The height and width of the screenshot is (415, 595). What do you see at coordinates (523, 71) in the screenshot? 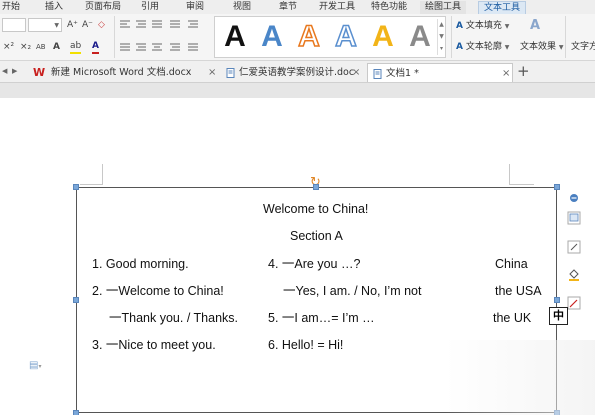
I see `new-tab-button: +` at bounding box center [523, 71].